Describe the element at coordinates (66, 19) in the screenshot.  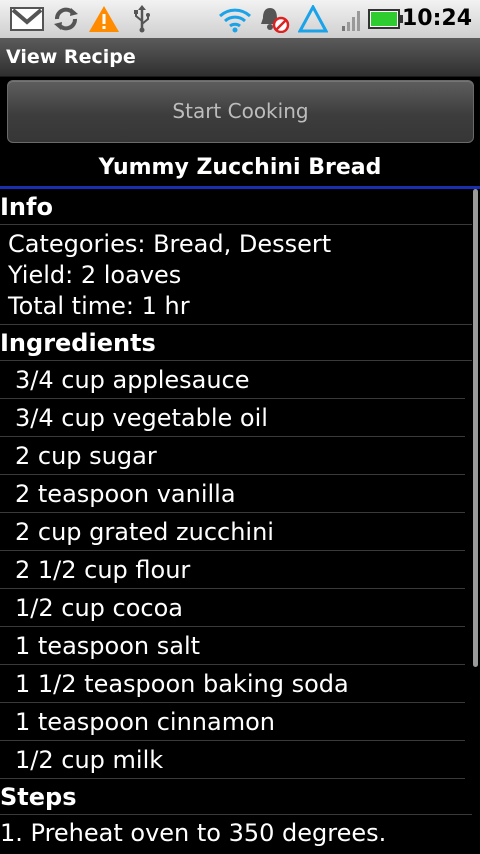
I see `sync-icon` at that location.